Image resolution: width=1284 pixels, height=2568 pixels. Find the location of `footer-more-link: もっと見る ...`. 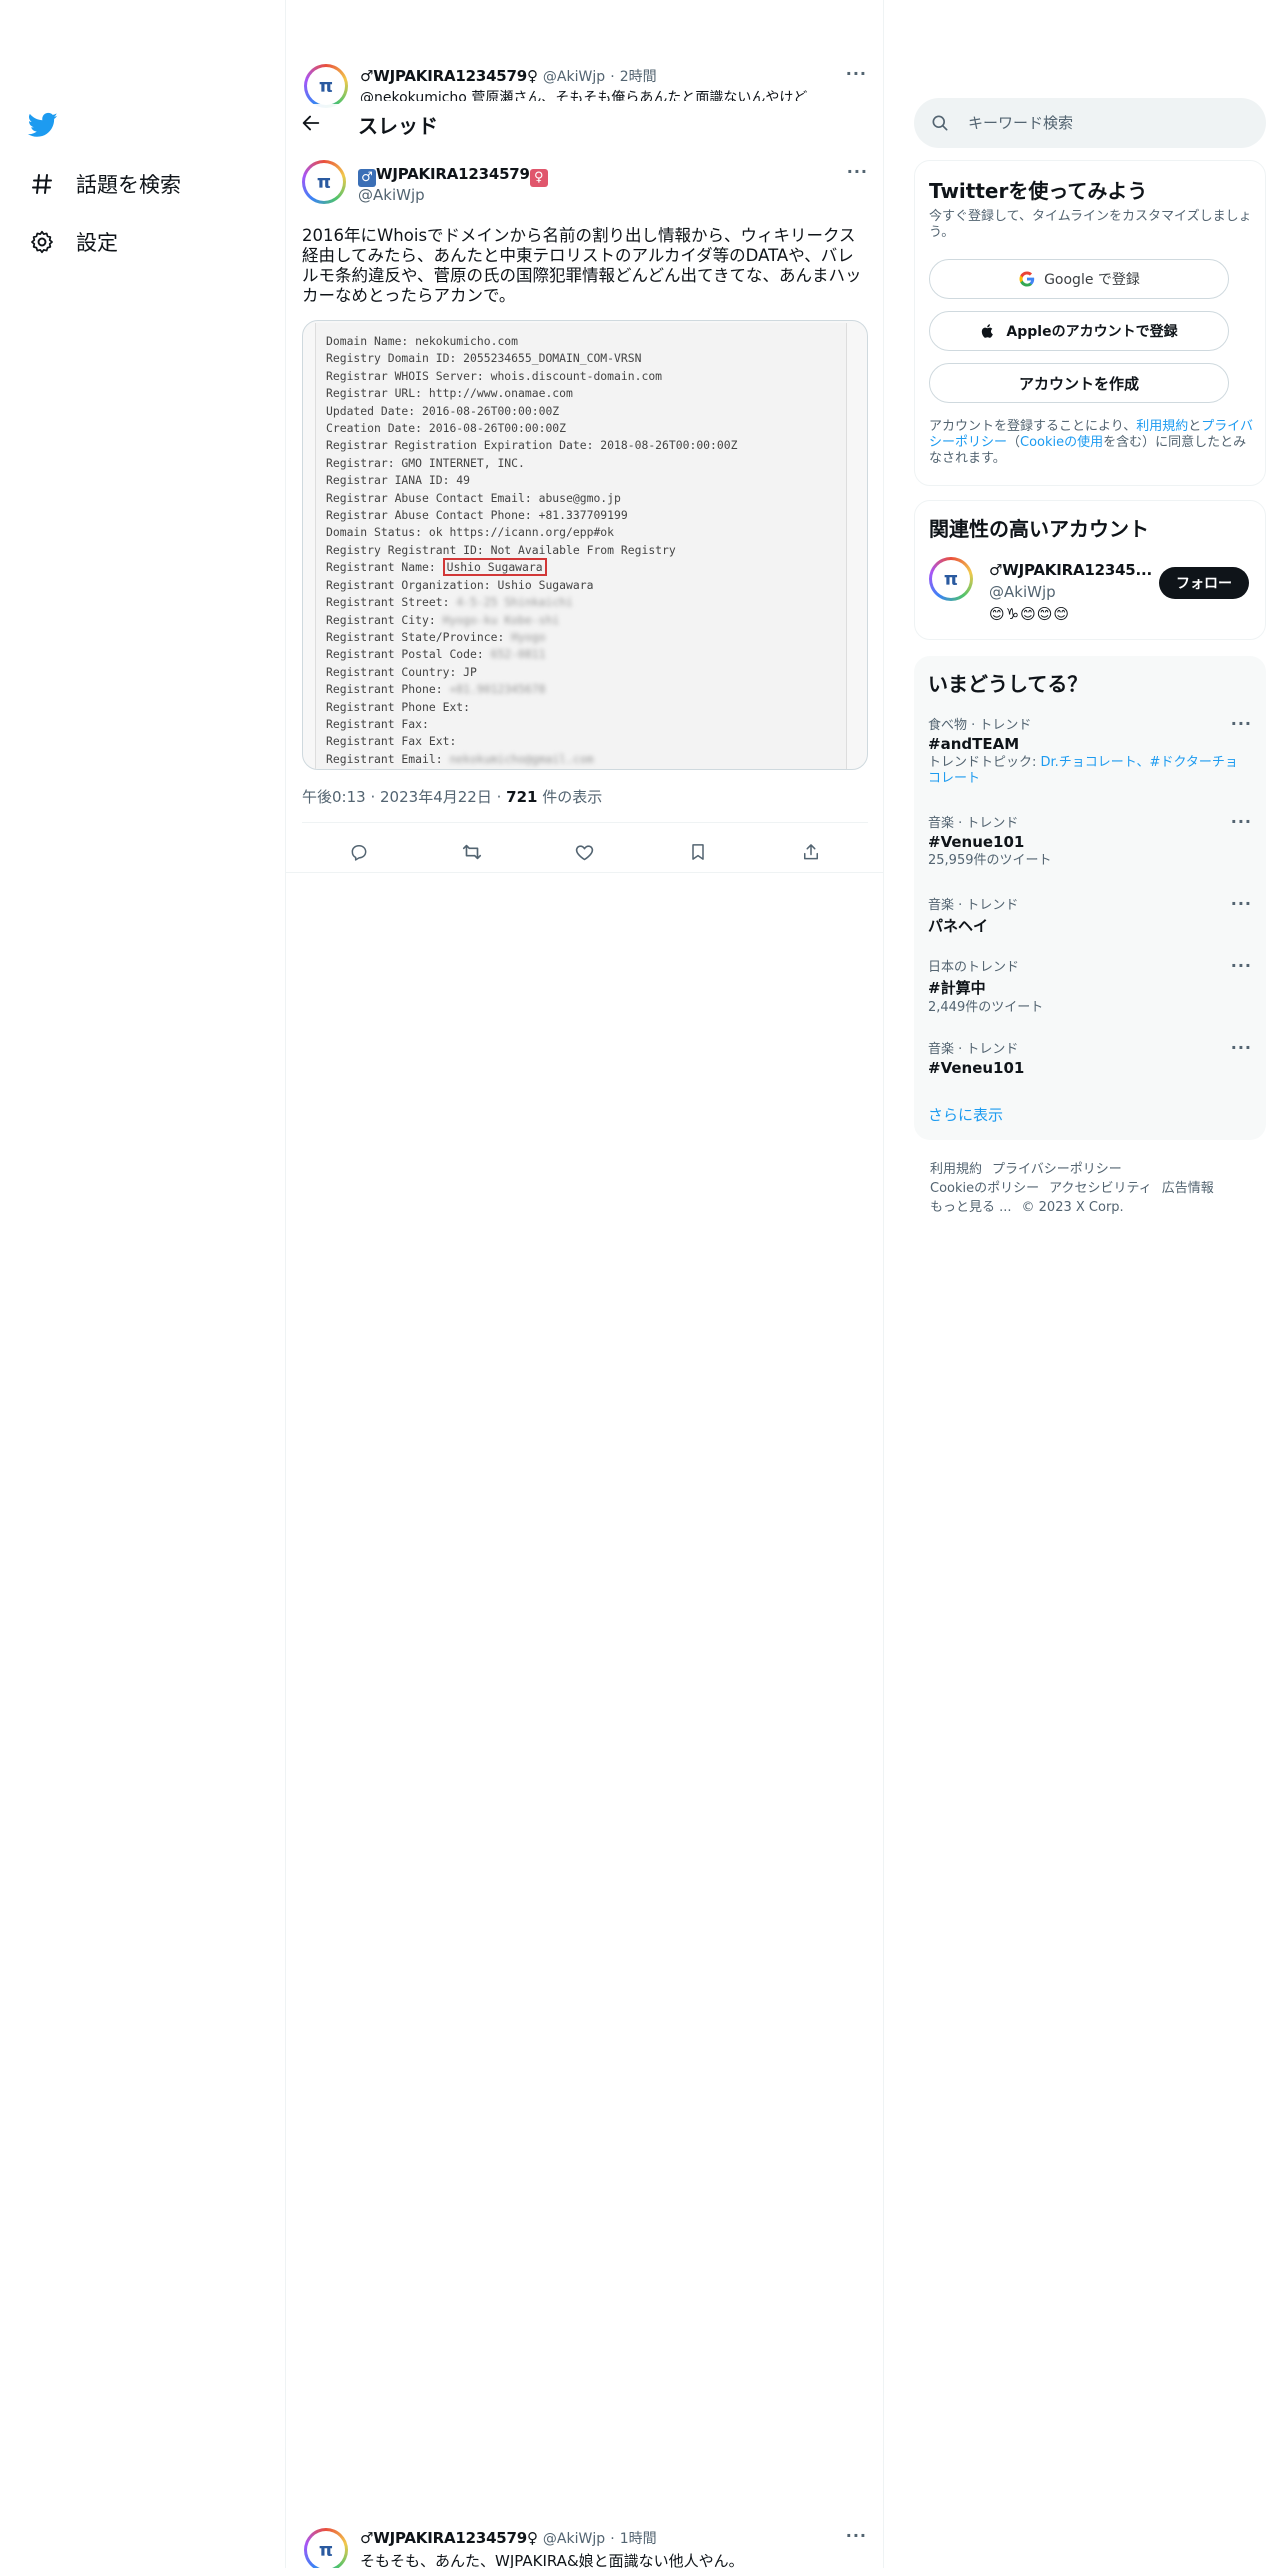

footer-more-link: もっと見る ... is located at coordinates (971, 1207).